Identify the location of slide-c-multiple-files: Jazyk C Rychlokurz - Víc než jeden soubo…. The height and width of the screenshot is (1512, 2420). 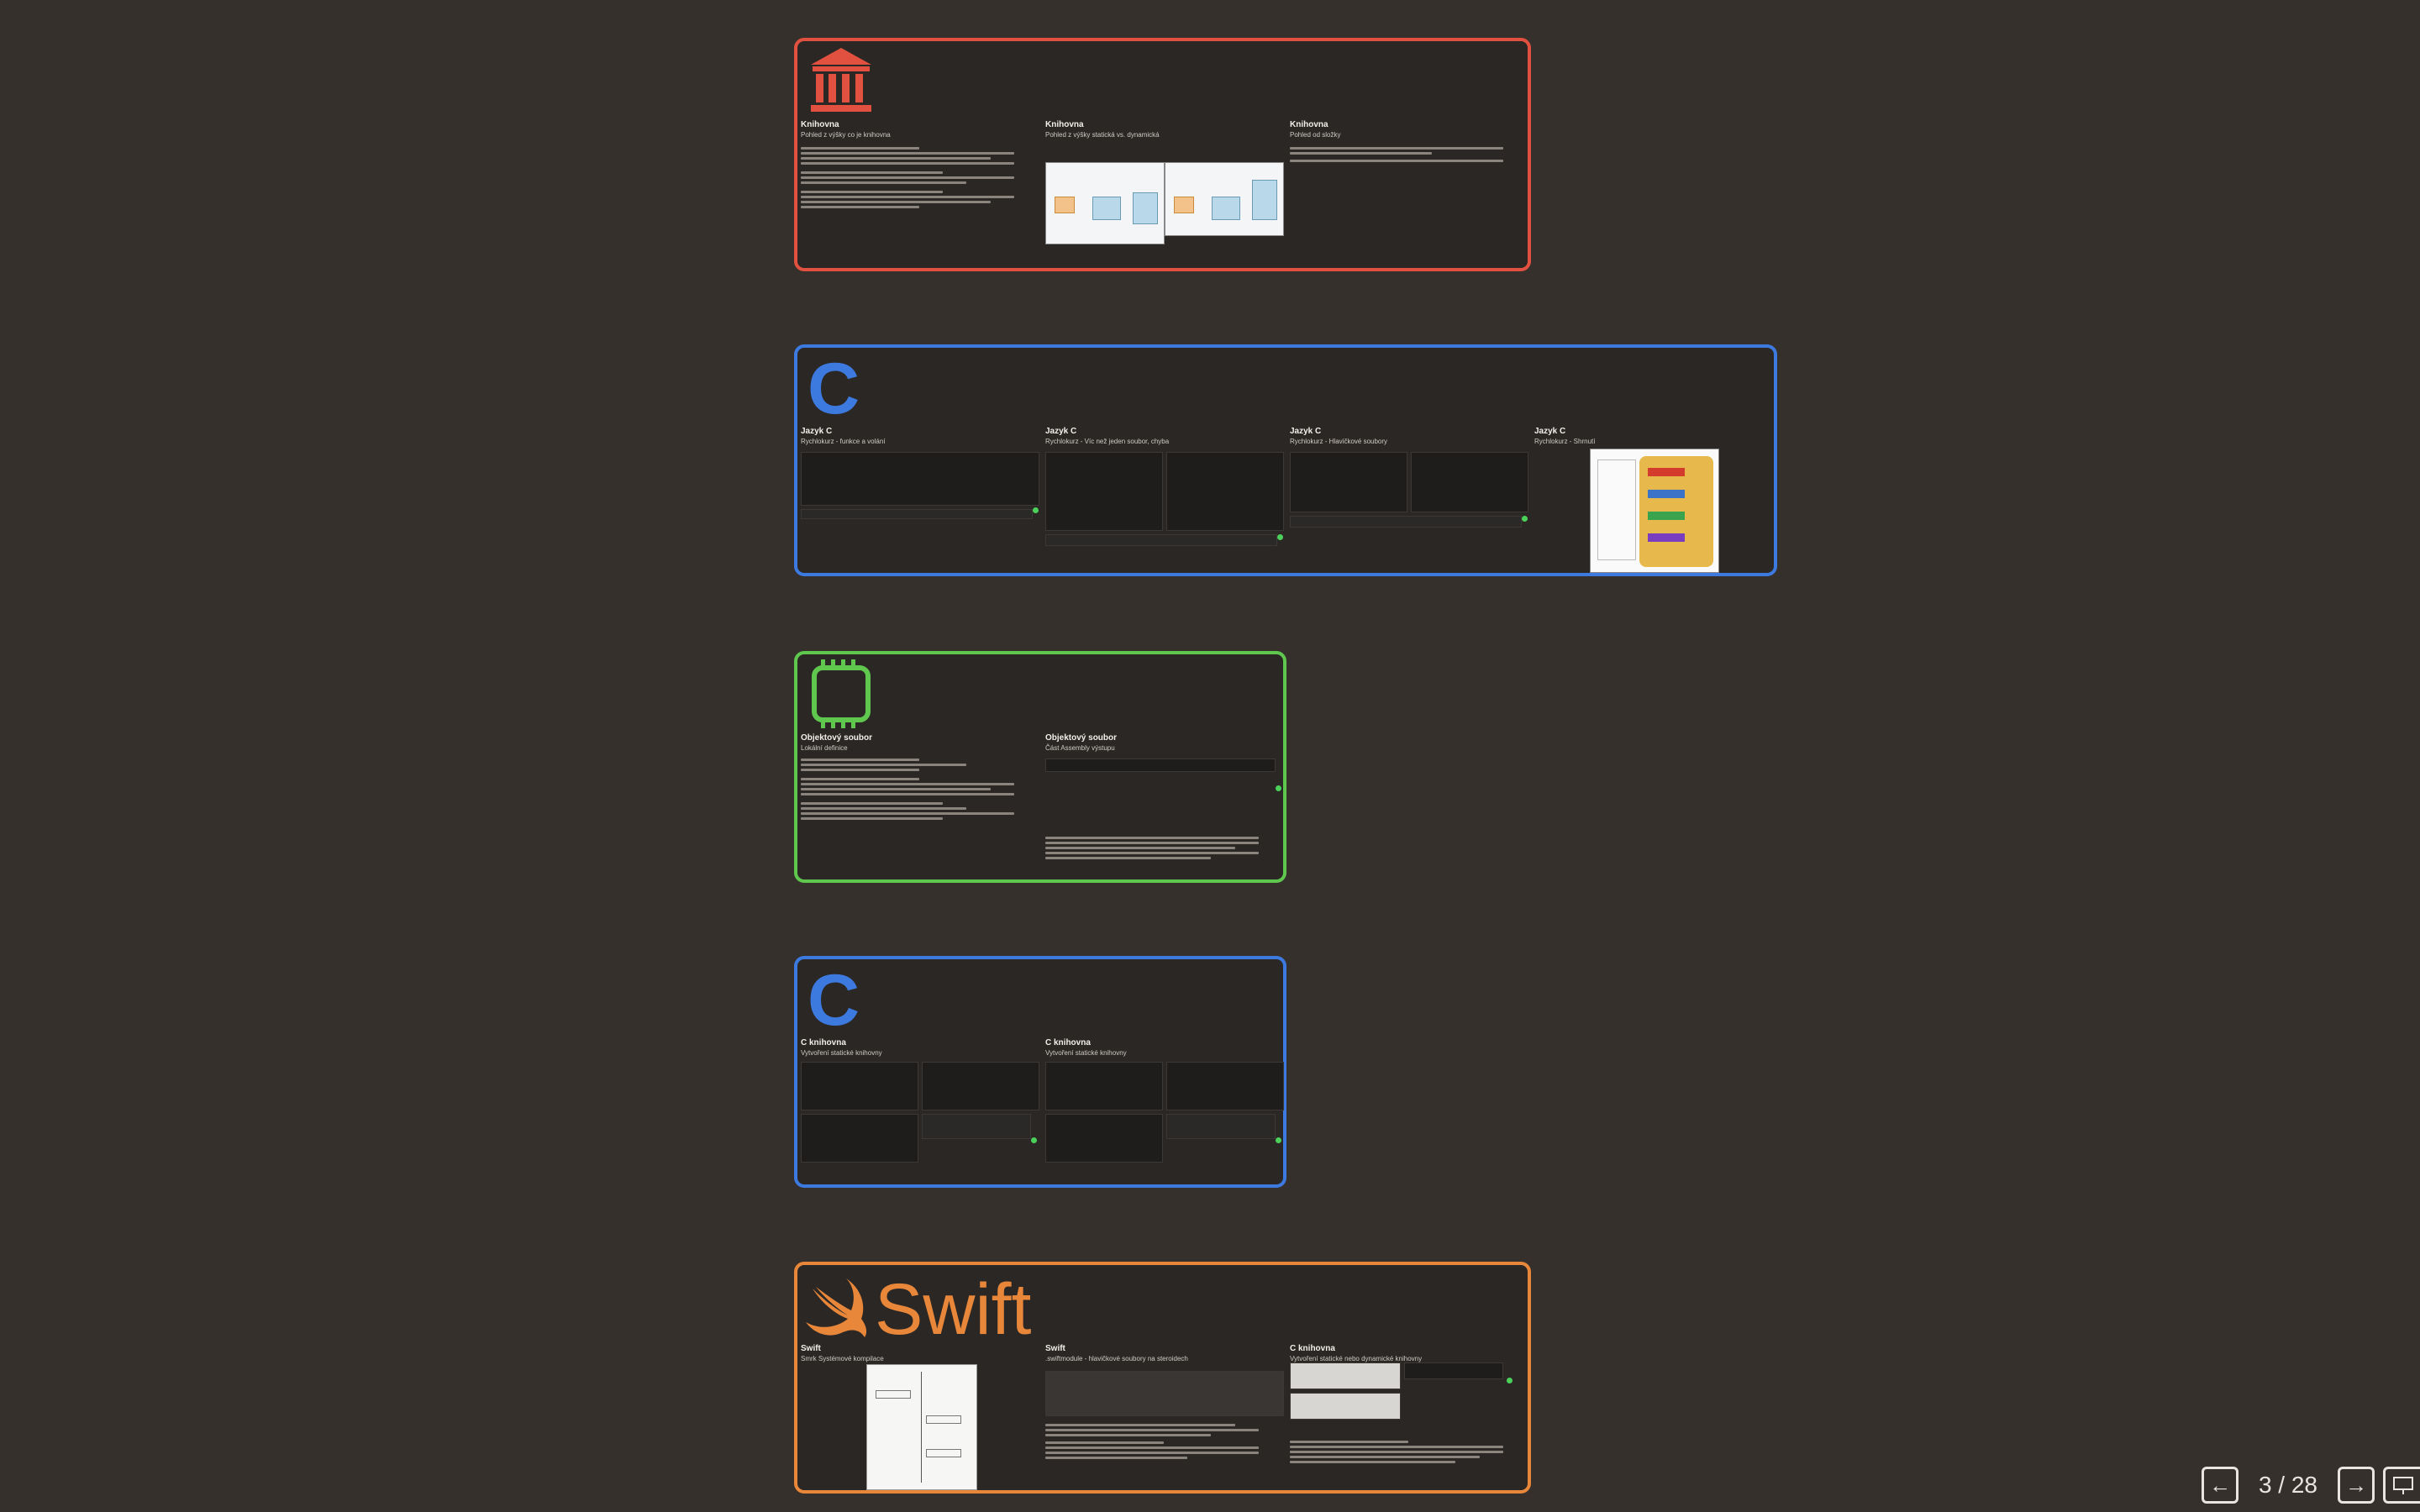
(1164, 501).